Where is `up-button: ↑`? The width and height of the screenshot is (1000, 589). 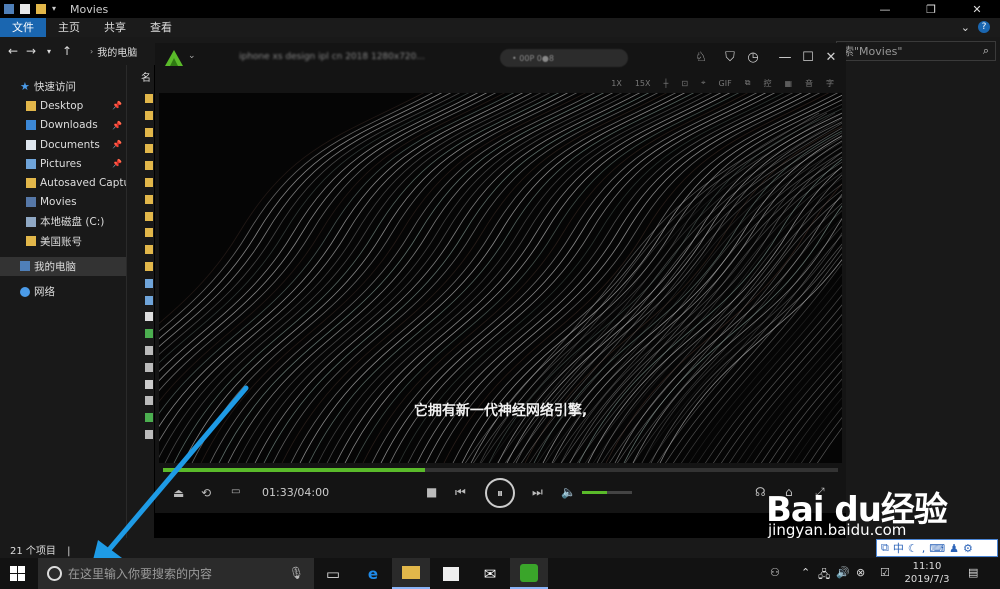 up-button: ↑ is located at coordinates (67, 51).